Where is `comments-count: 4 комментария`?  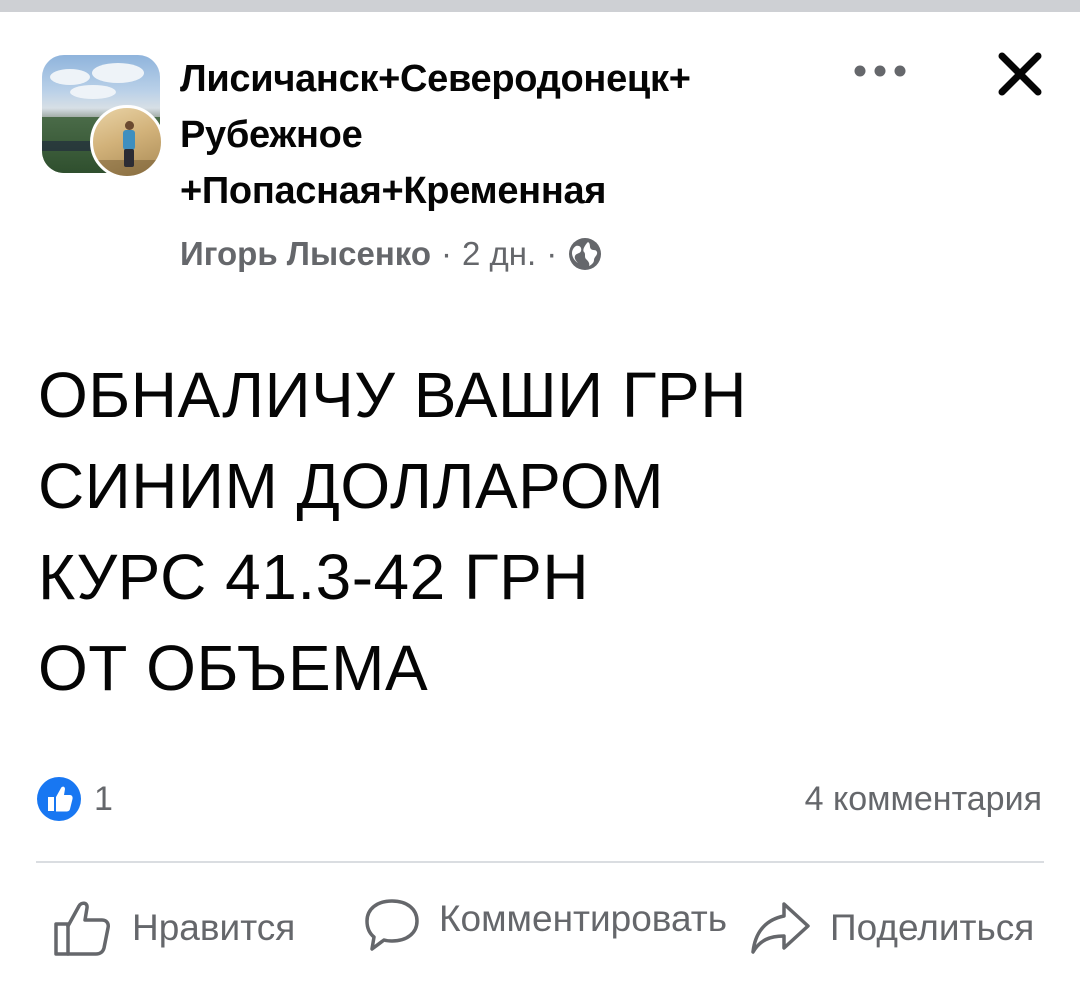 comments-count: 4 комментария is located at coordinates (923, 799).